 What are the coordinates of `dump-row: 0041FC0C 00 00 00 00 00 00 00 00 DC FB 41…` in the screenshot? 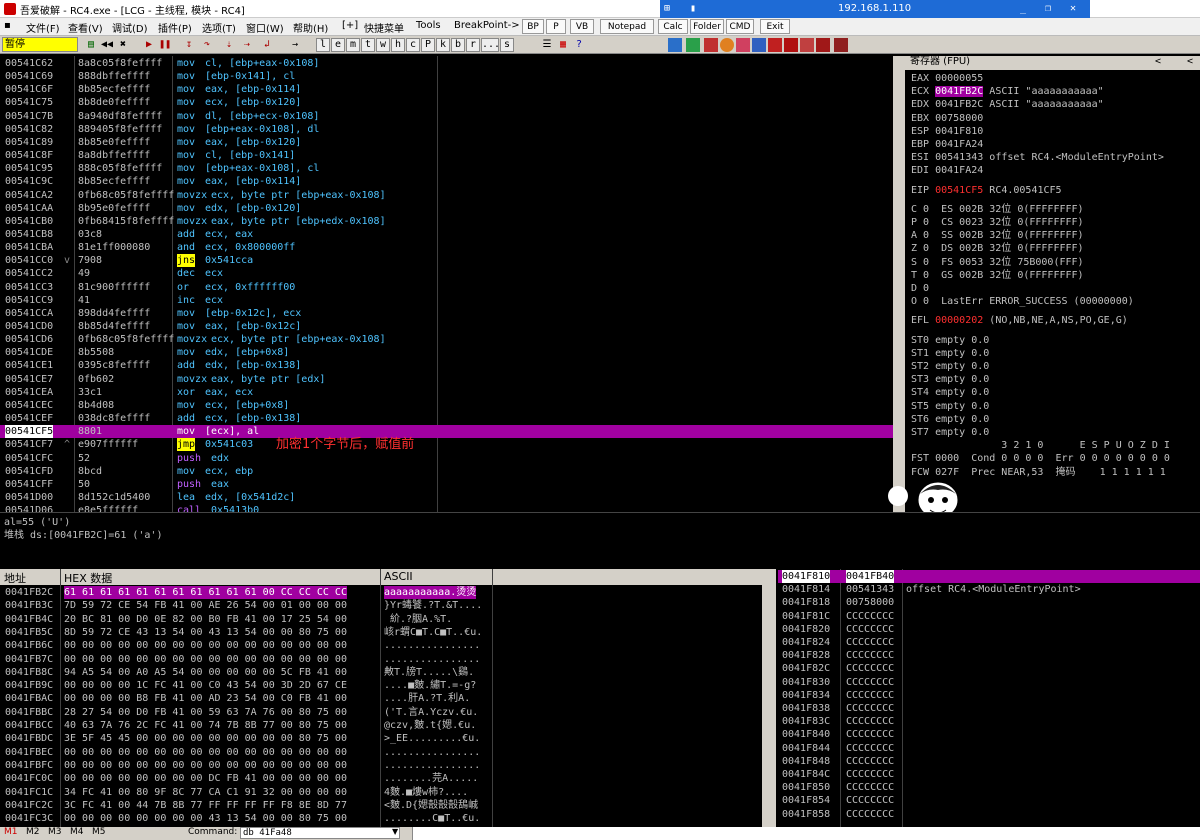 It's located at (381, 778).